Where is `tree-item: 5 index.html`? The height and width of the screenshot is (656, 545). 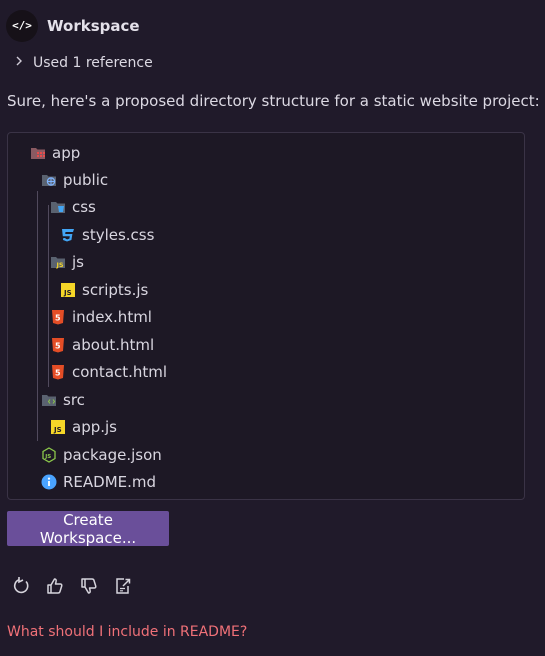
tree-item: 5 index.html is located at coordinates (101, 317).